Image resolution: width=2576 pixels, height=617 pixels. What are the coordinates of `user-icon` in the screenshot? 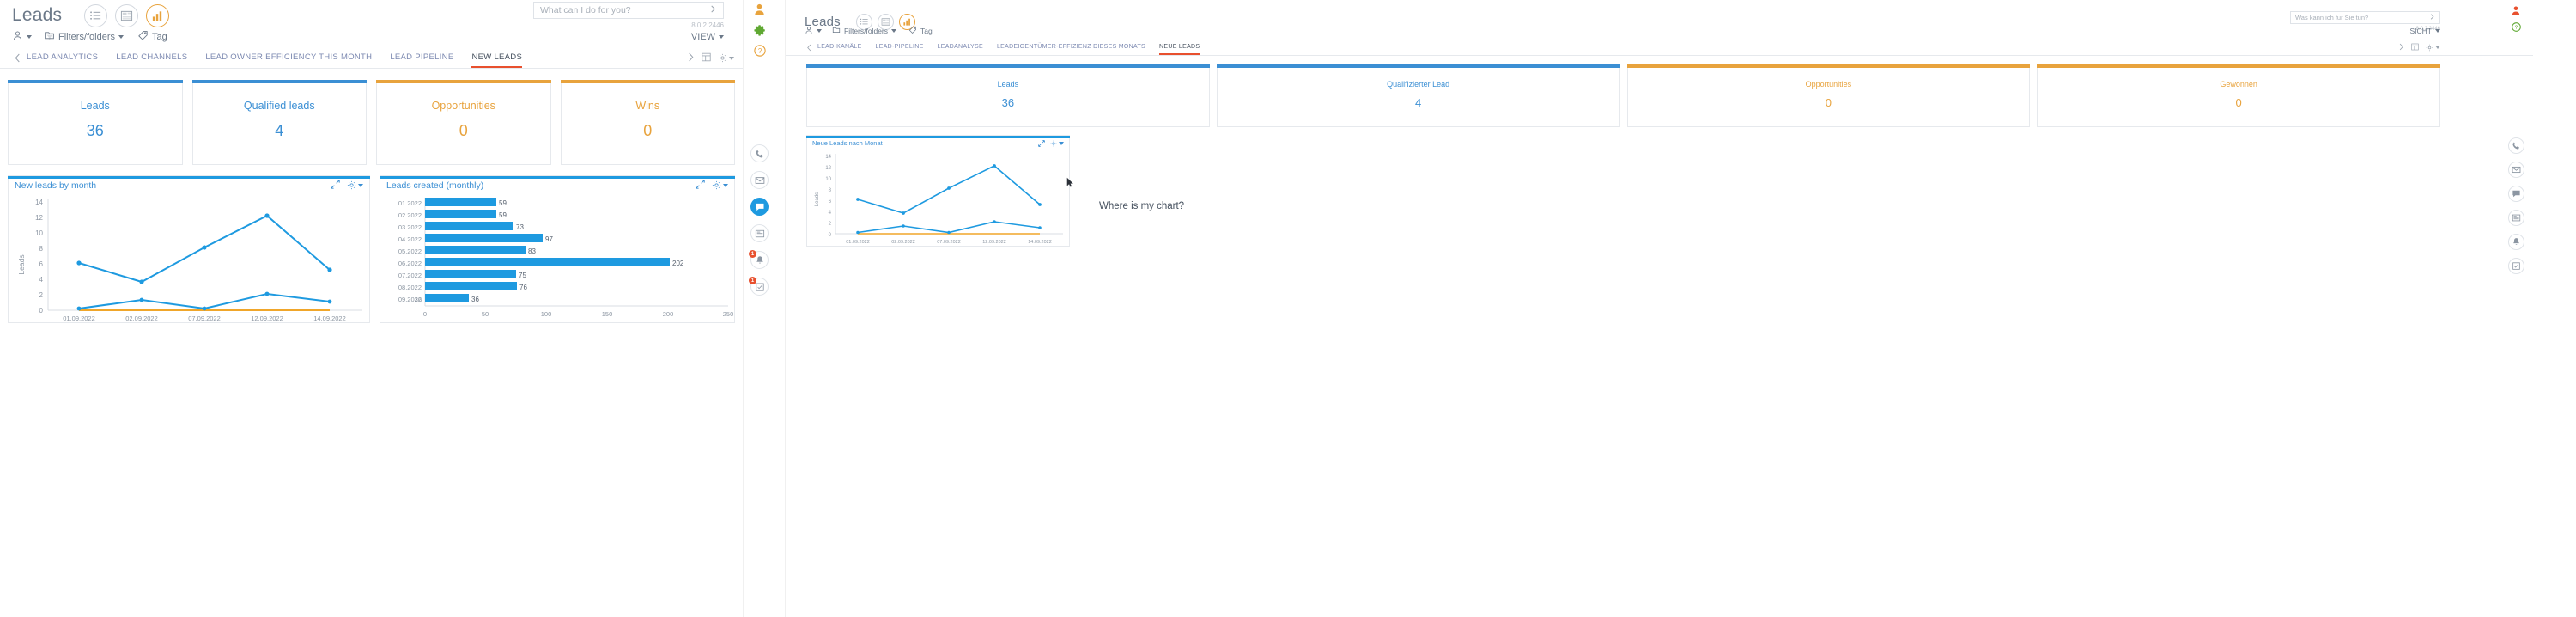 It's located at (809, 31).